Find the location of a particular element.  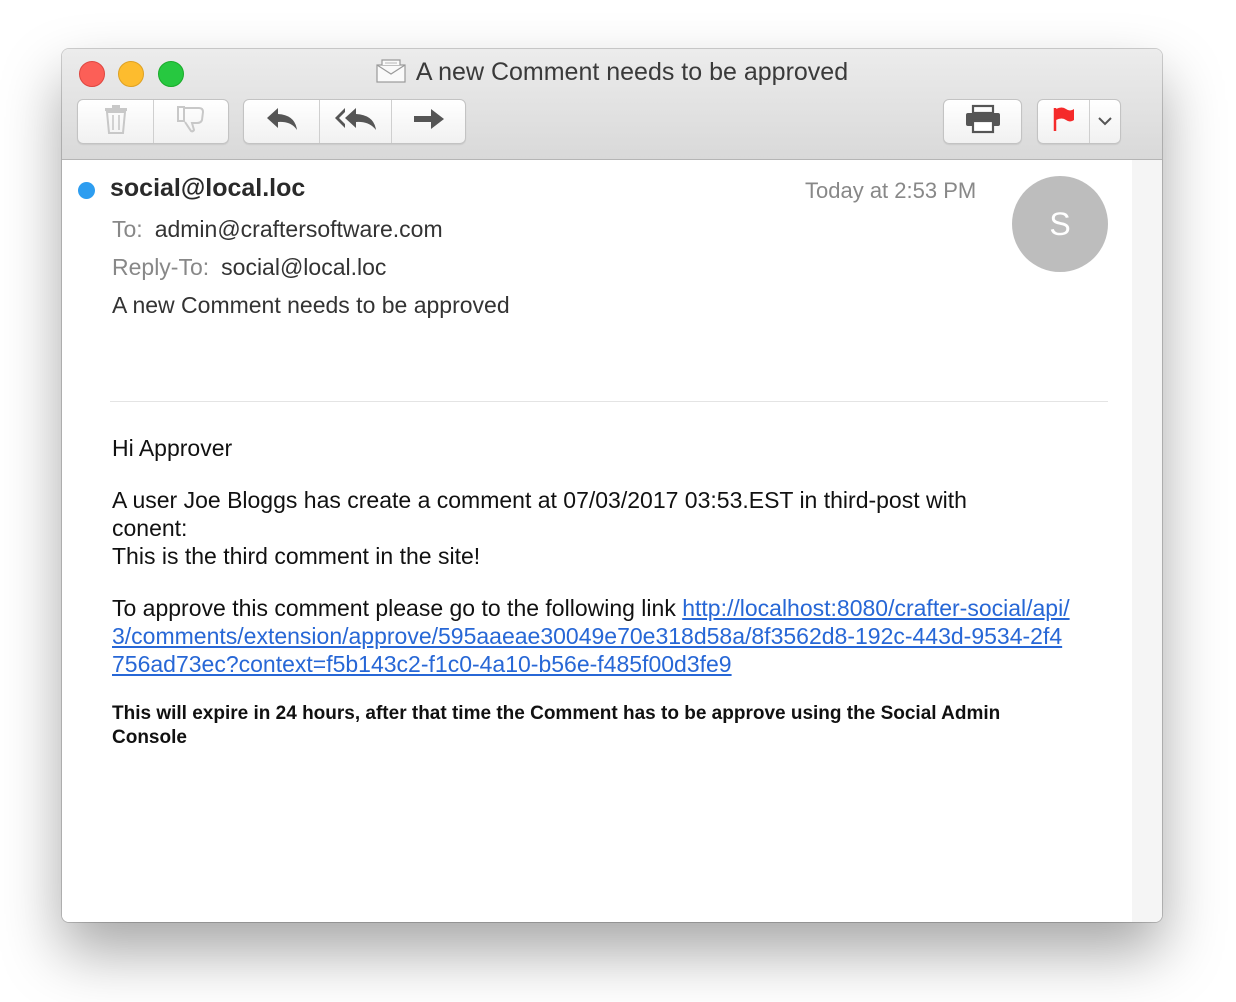

reply-all-icon is located at coordinates (356, 121).